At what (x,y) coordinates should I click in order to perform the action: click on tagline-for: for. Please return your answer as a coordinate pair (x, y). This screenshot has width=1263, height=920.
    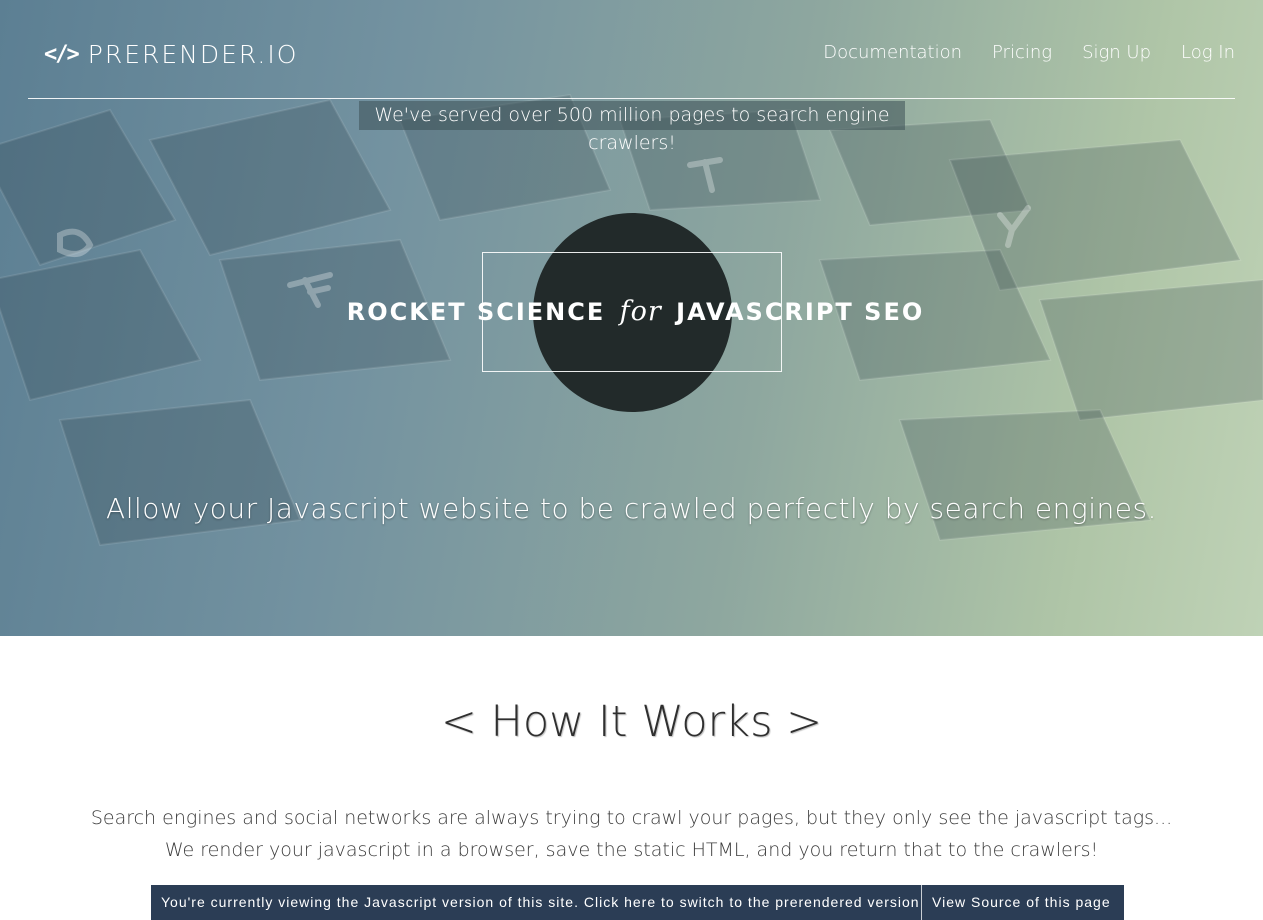
    Looking at the image, I should click on (640, 311).